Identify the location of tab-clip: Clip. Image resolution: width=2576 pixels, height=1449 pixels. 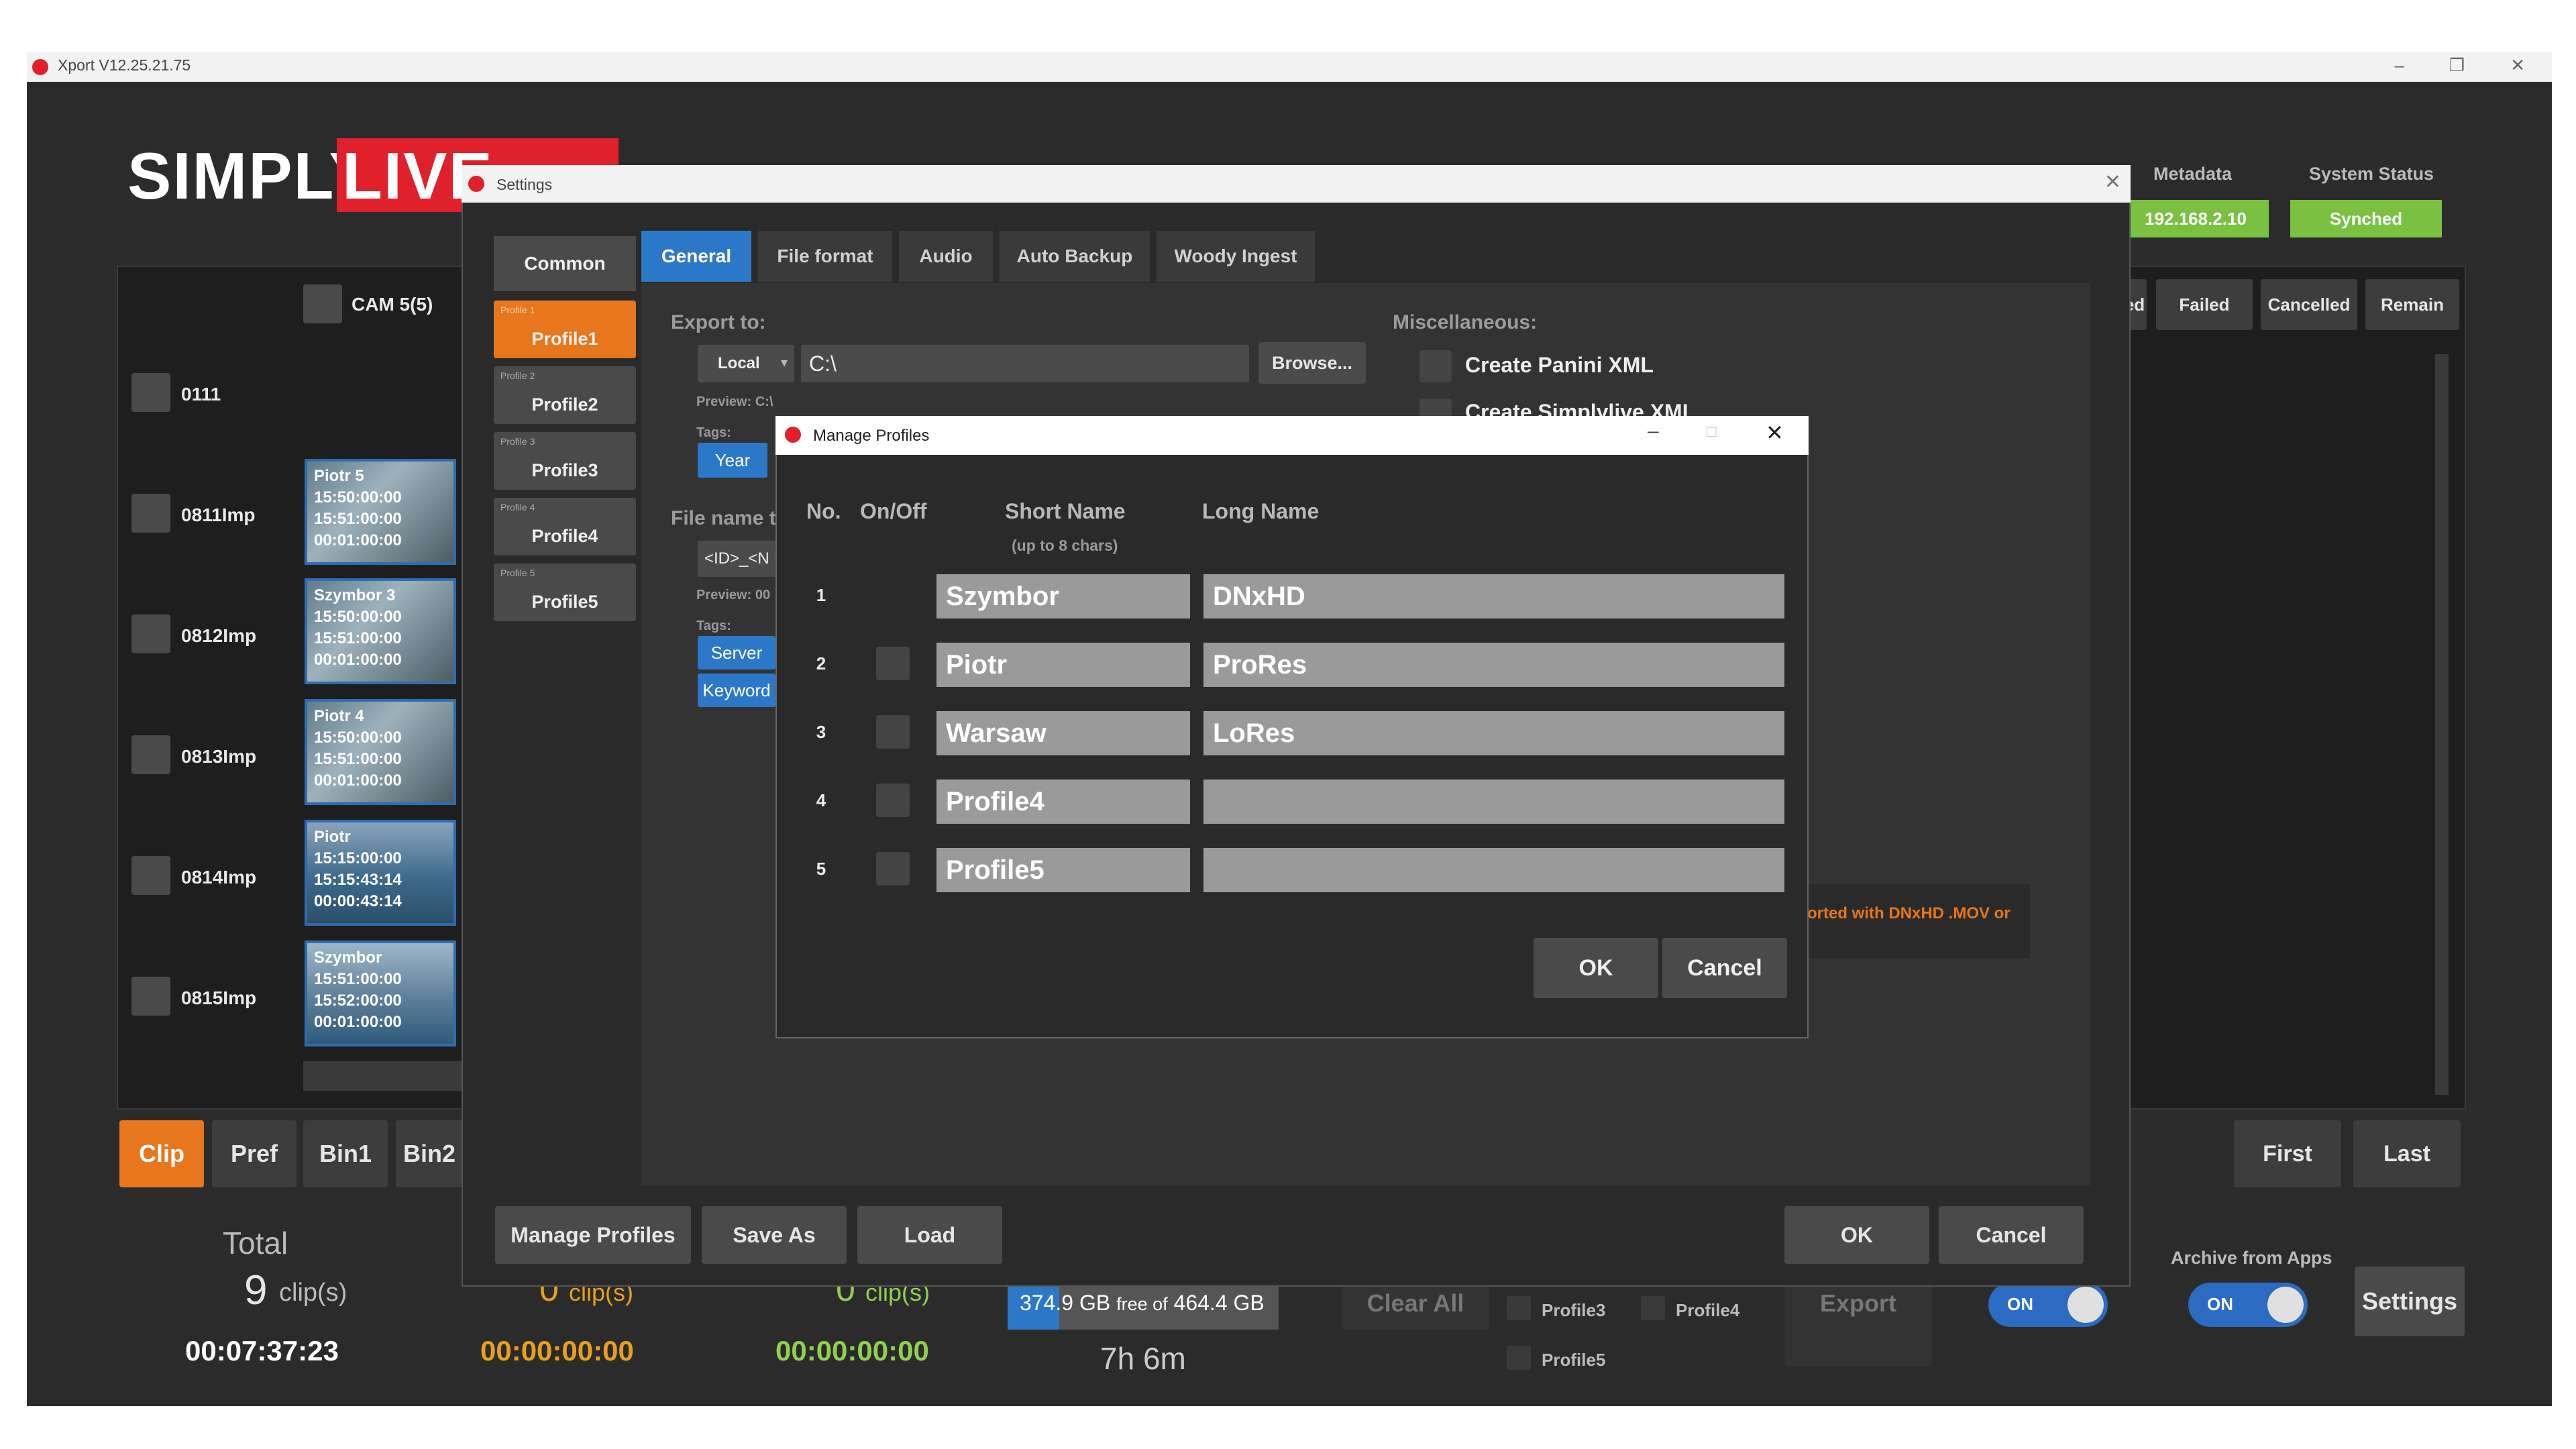
(161, 1153).